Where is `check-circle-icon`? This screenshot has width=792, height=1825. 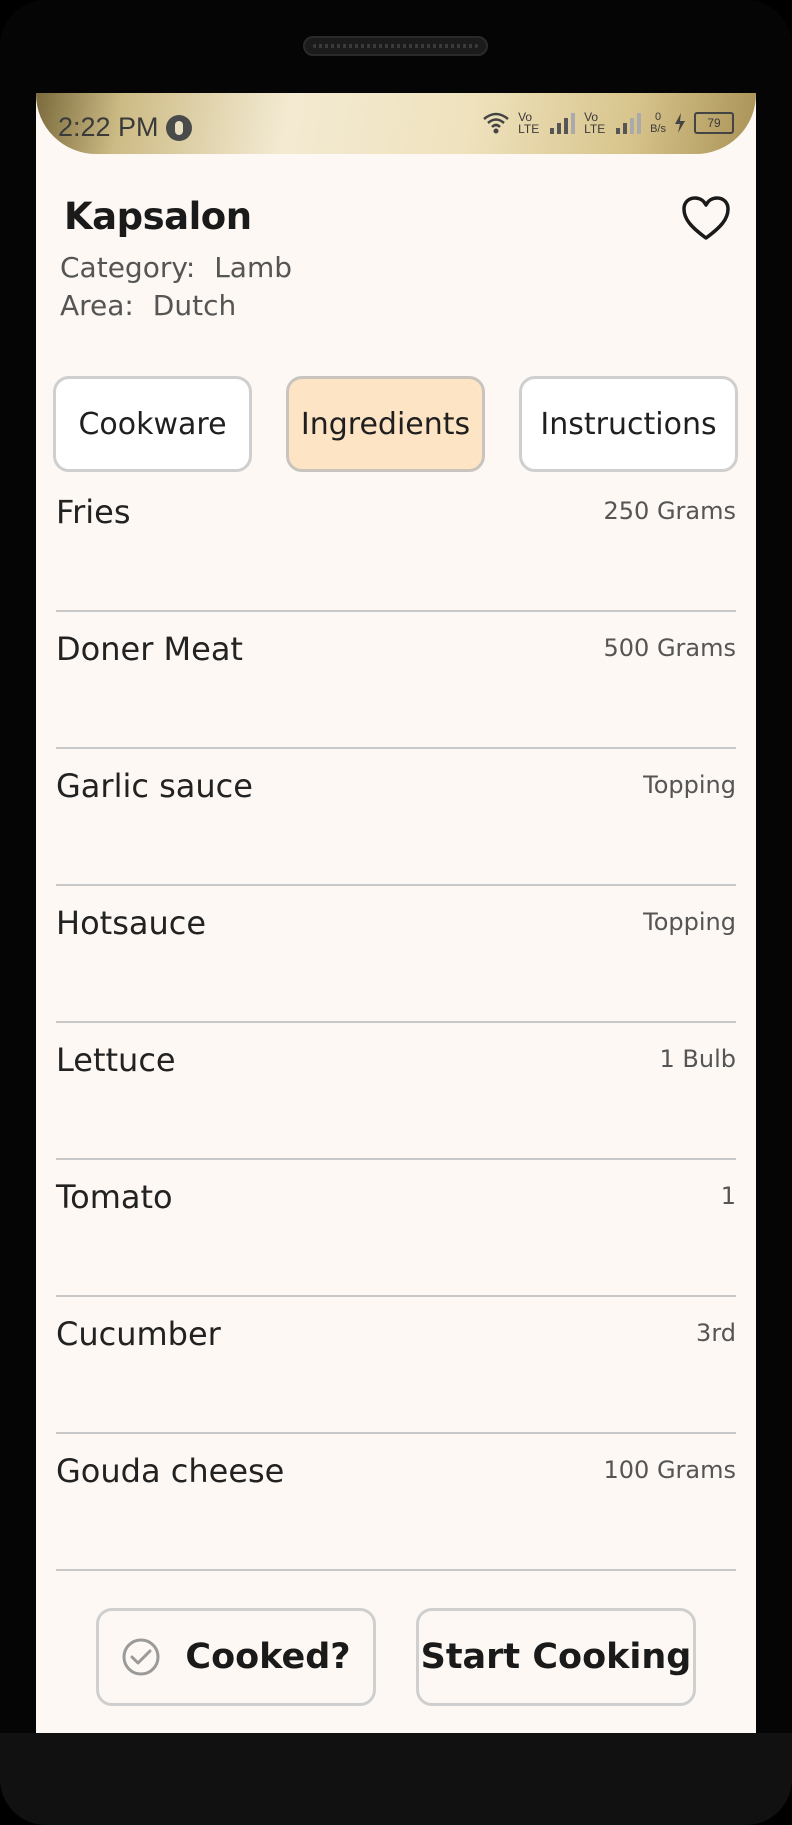 check-circle-icon is located at coordinates (141, 1657).